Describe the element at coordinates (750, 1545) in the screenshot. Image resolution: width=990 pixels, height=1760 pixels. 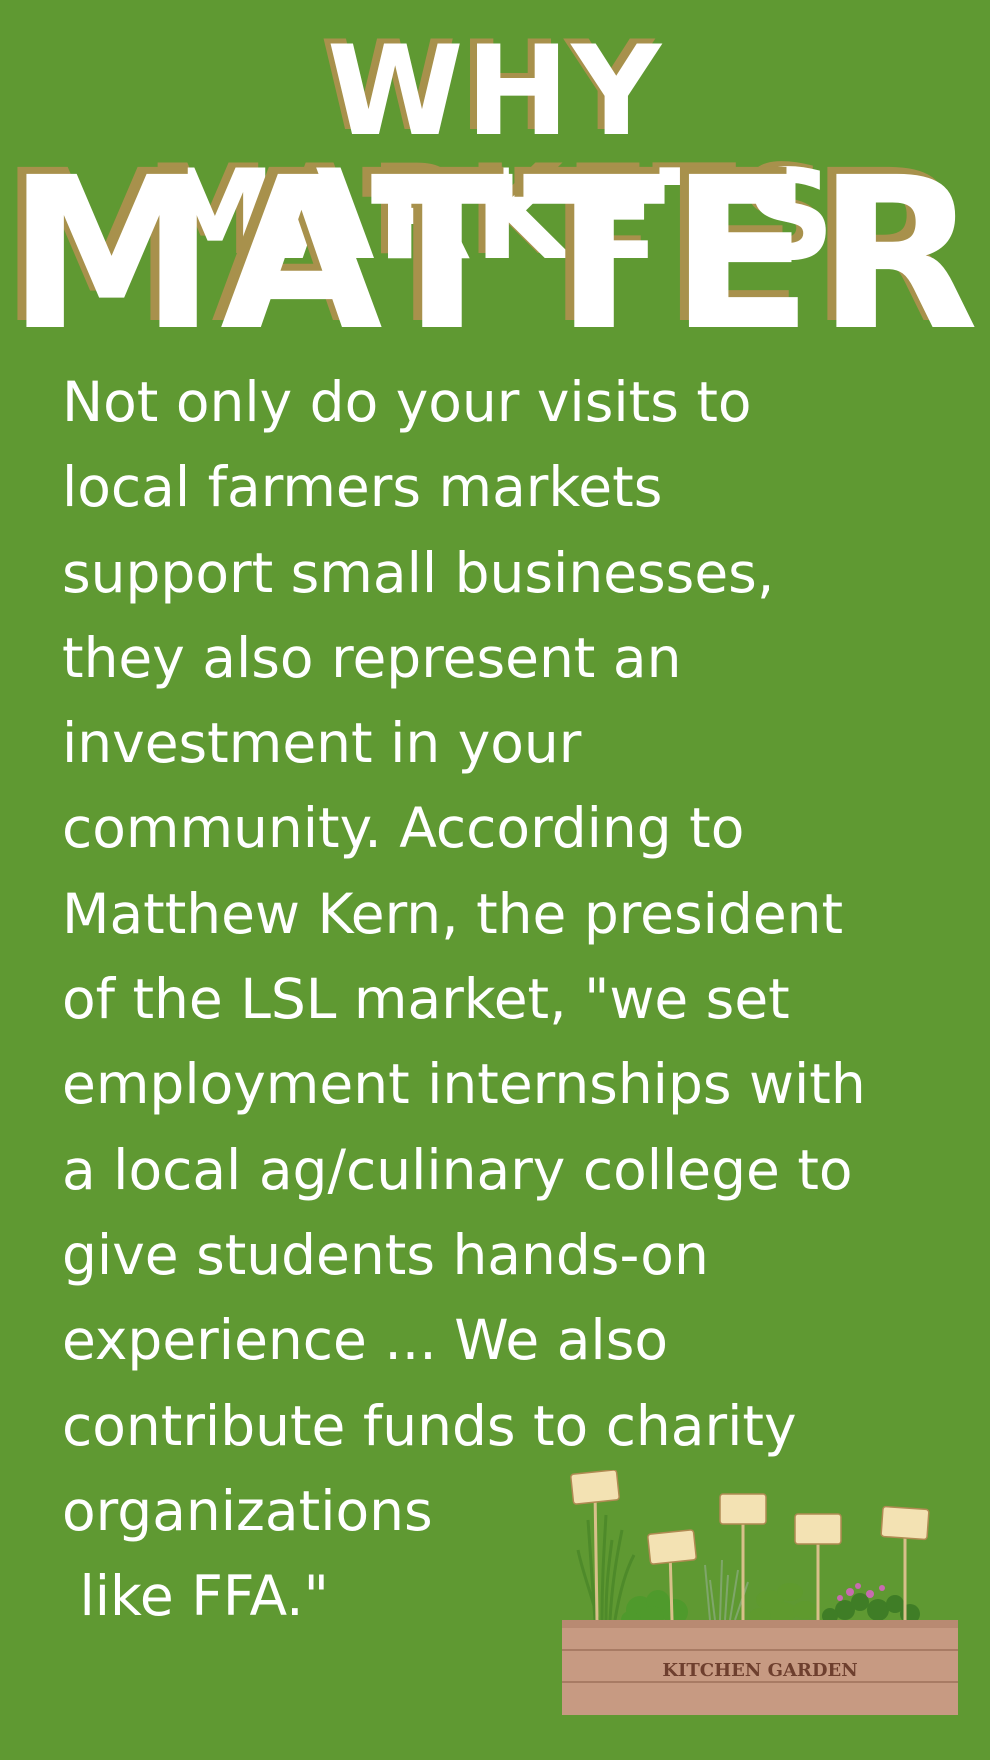
I see `plant-labels` at that location.